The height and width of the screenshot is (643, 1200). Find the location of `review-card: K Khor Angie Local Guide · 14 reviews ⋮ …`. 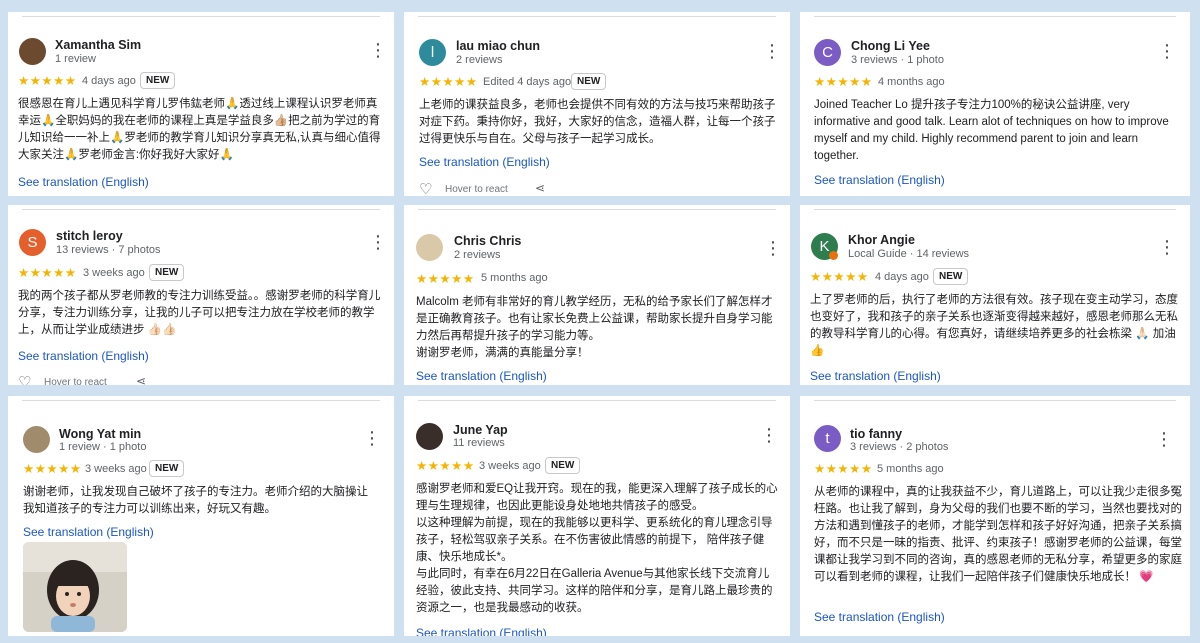

review-card: K Khor Angie Local Guide · 14 reviews ⋮ … is located at coordinates (995, 295).